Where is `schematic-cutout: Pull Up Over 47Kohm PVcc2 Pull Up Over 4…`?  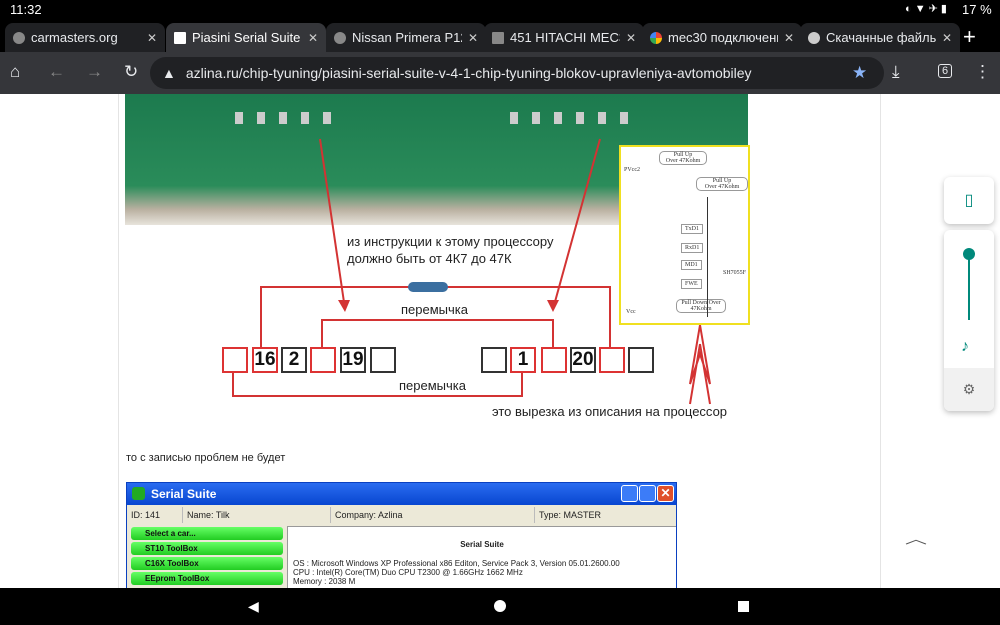
schematic-cutout: Pull Up Over 47Kohm PVcc2 Pull Up Over 4… is located at coordinates (684, 235).